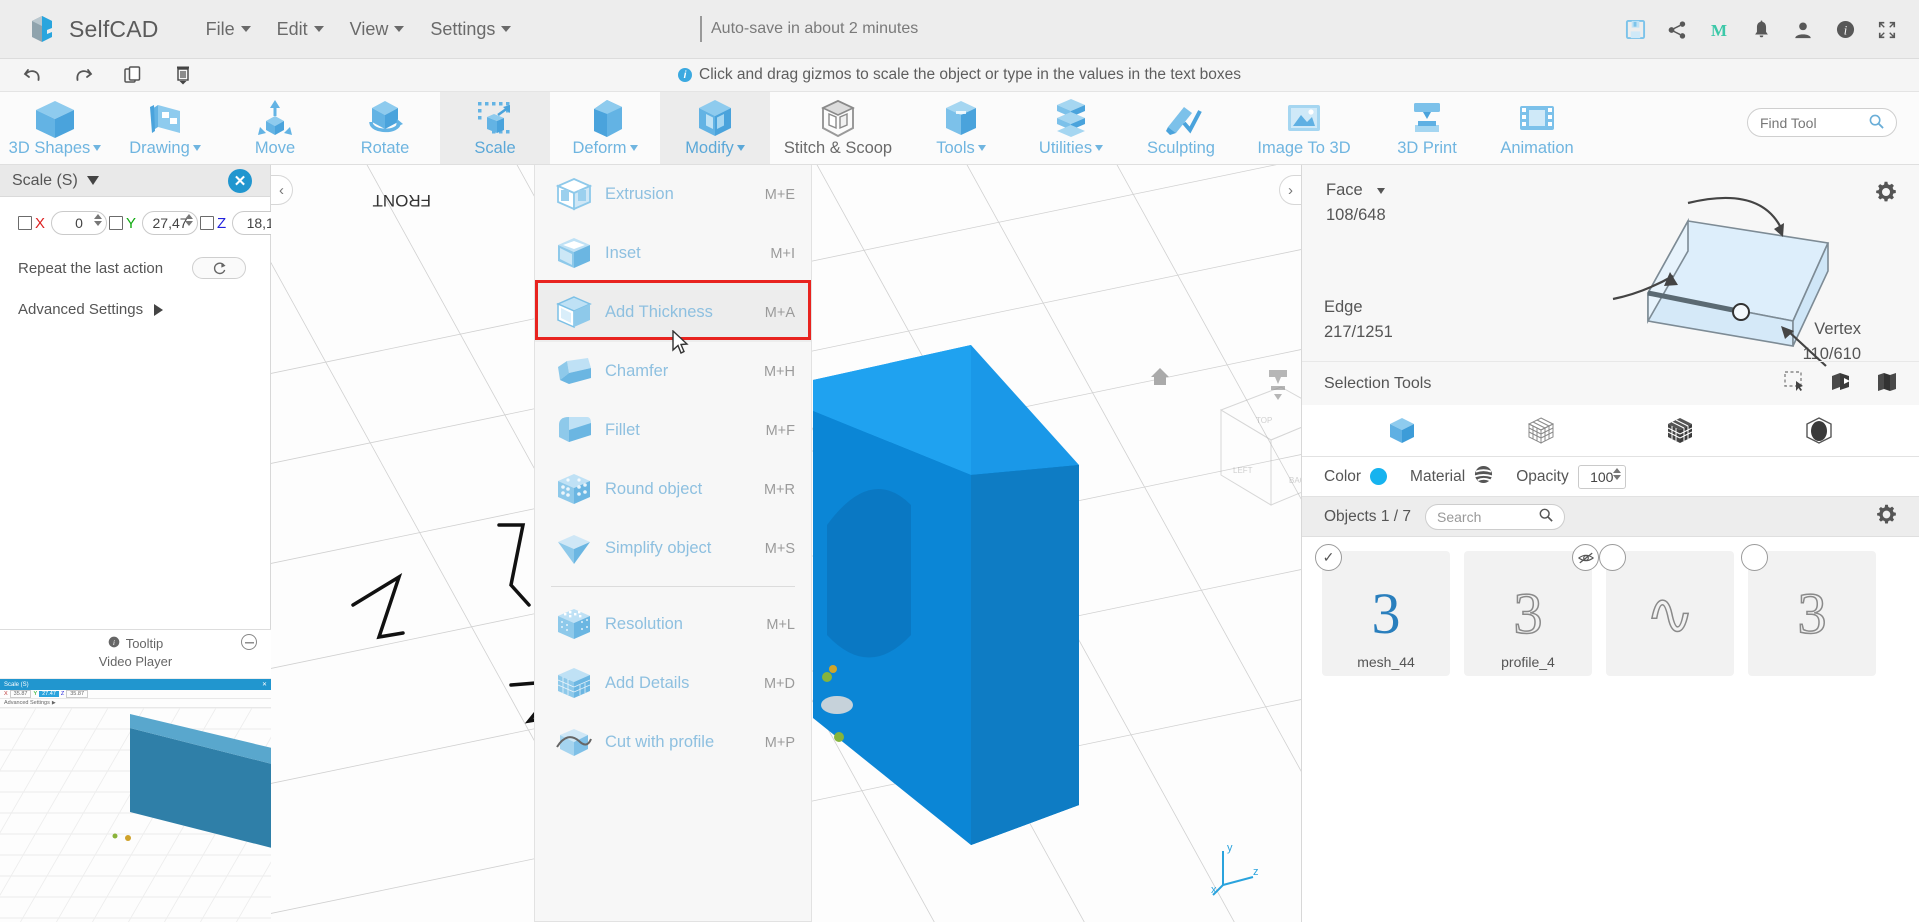 This screenshot has width=1919, height=922. Describe the element at coordinates (135, 298) in the screenshot. I see `advanced-settings-row: Advanced Settings` at that location.